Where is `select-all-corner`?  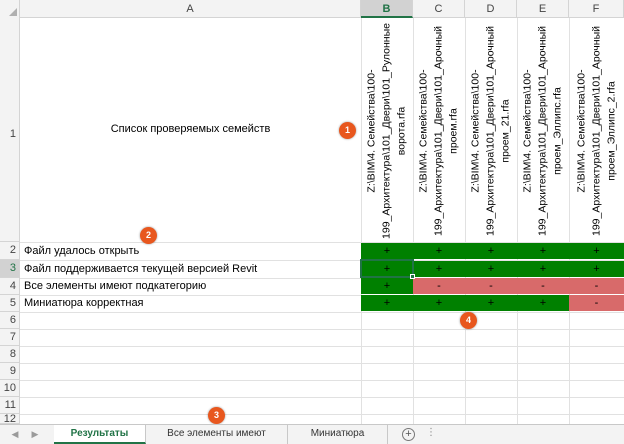
select-all-corner is located at coordinates (10, 9).